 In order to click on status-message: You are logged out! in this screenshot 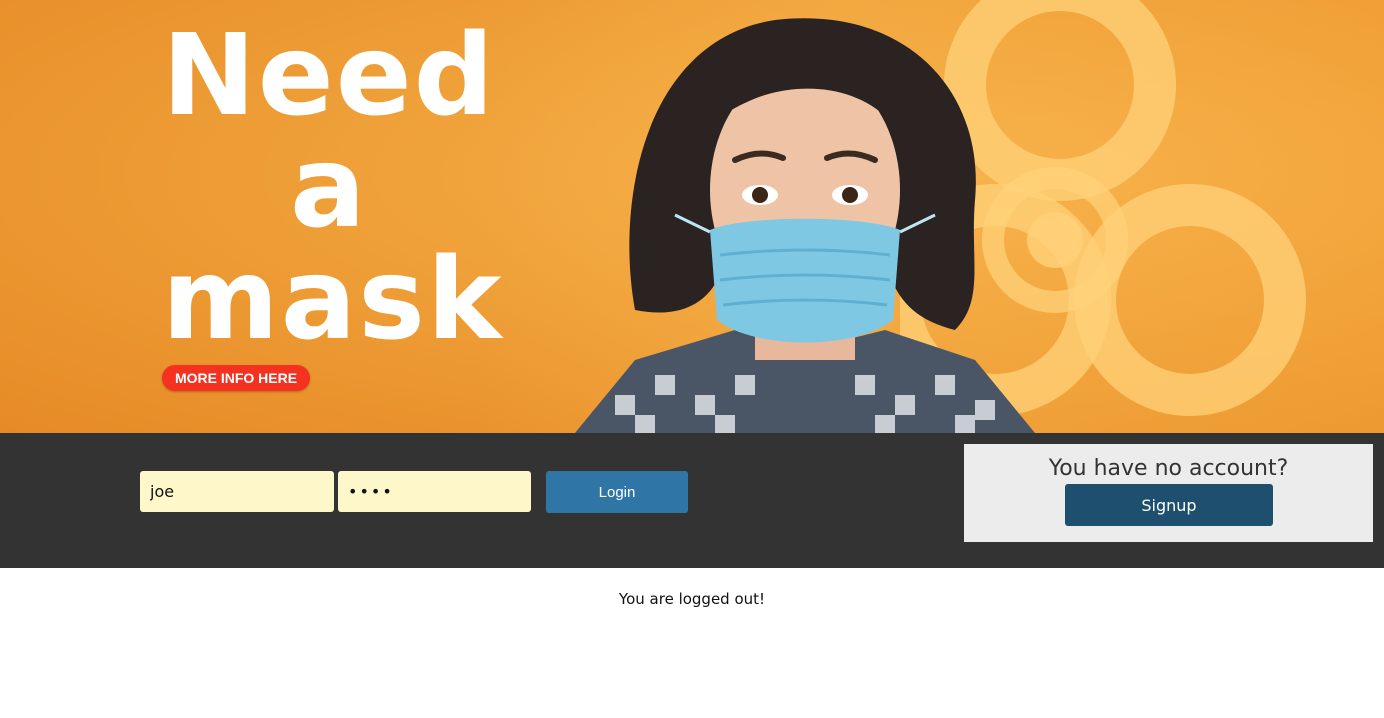, I will do `click(692, 599)`.